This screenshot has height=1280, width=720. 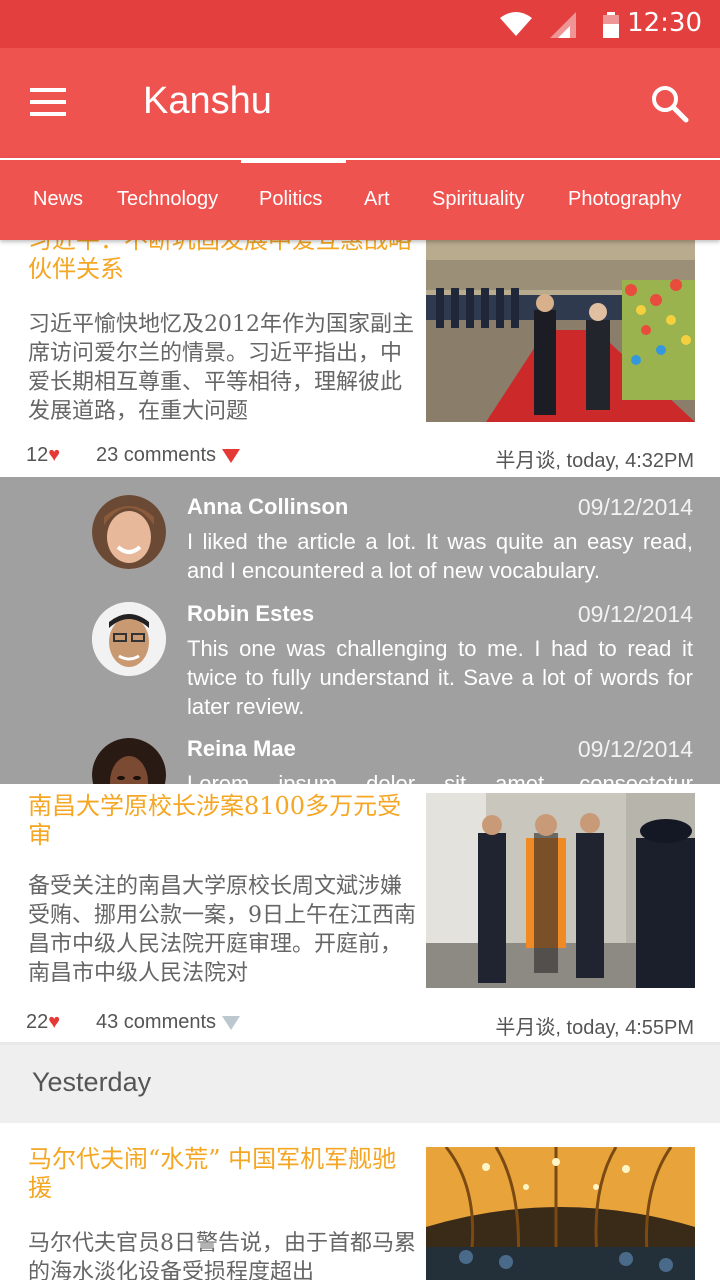 I want to click on article-meta: 22♥ 43 comments 半月谈, today, 4:55PM, so click(x=360, y=1023).